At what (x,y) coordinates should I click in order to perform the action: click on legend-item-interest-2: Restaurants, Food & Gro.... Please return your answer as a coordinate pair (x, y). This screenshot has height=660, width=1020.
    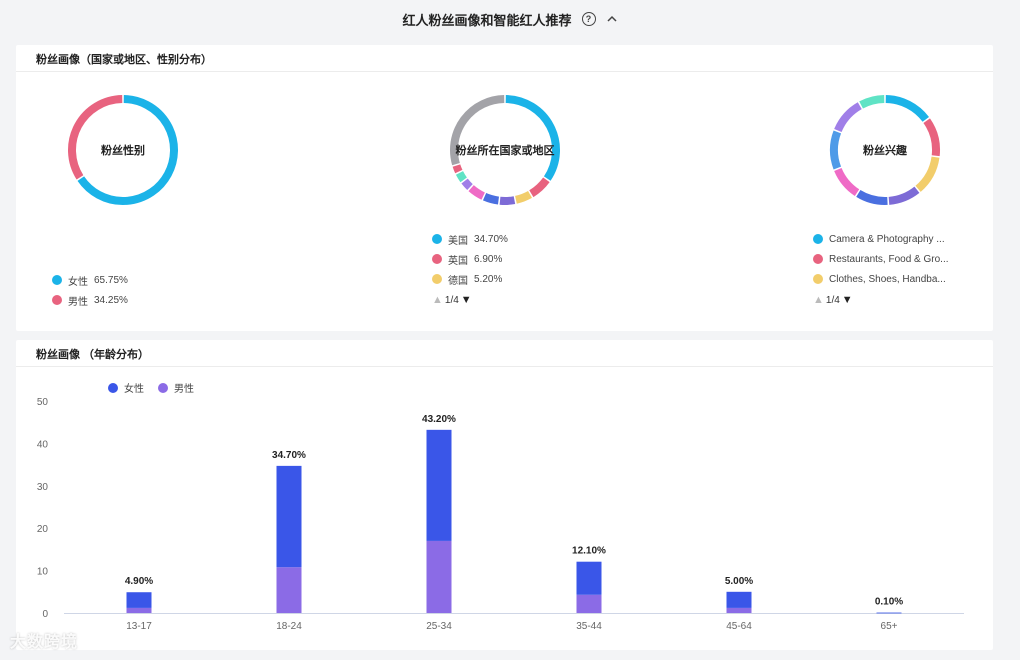
    Looking at the image, I should click on (888, 259).